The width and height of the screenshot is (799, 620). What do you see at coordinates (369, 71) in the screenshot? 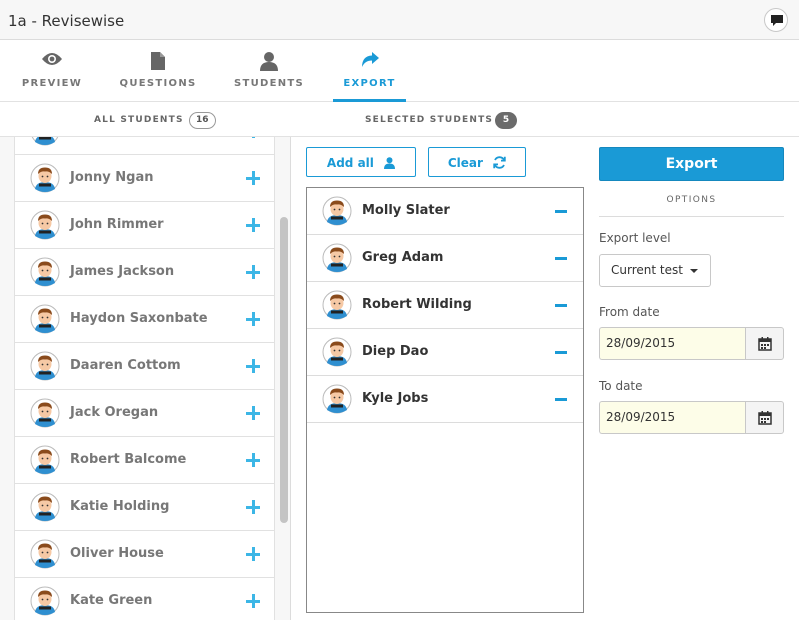
I see `tab-export: EXPORT` at bounding box center [369, 71].